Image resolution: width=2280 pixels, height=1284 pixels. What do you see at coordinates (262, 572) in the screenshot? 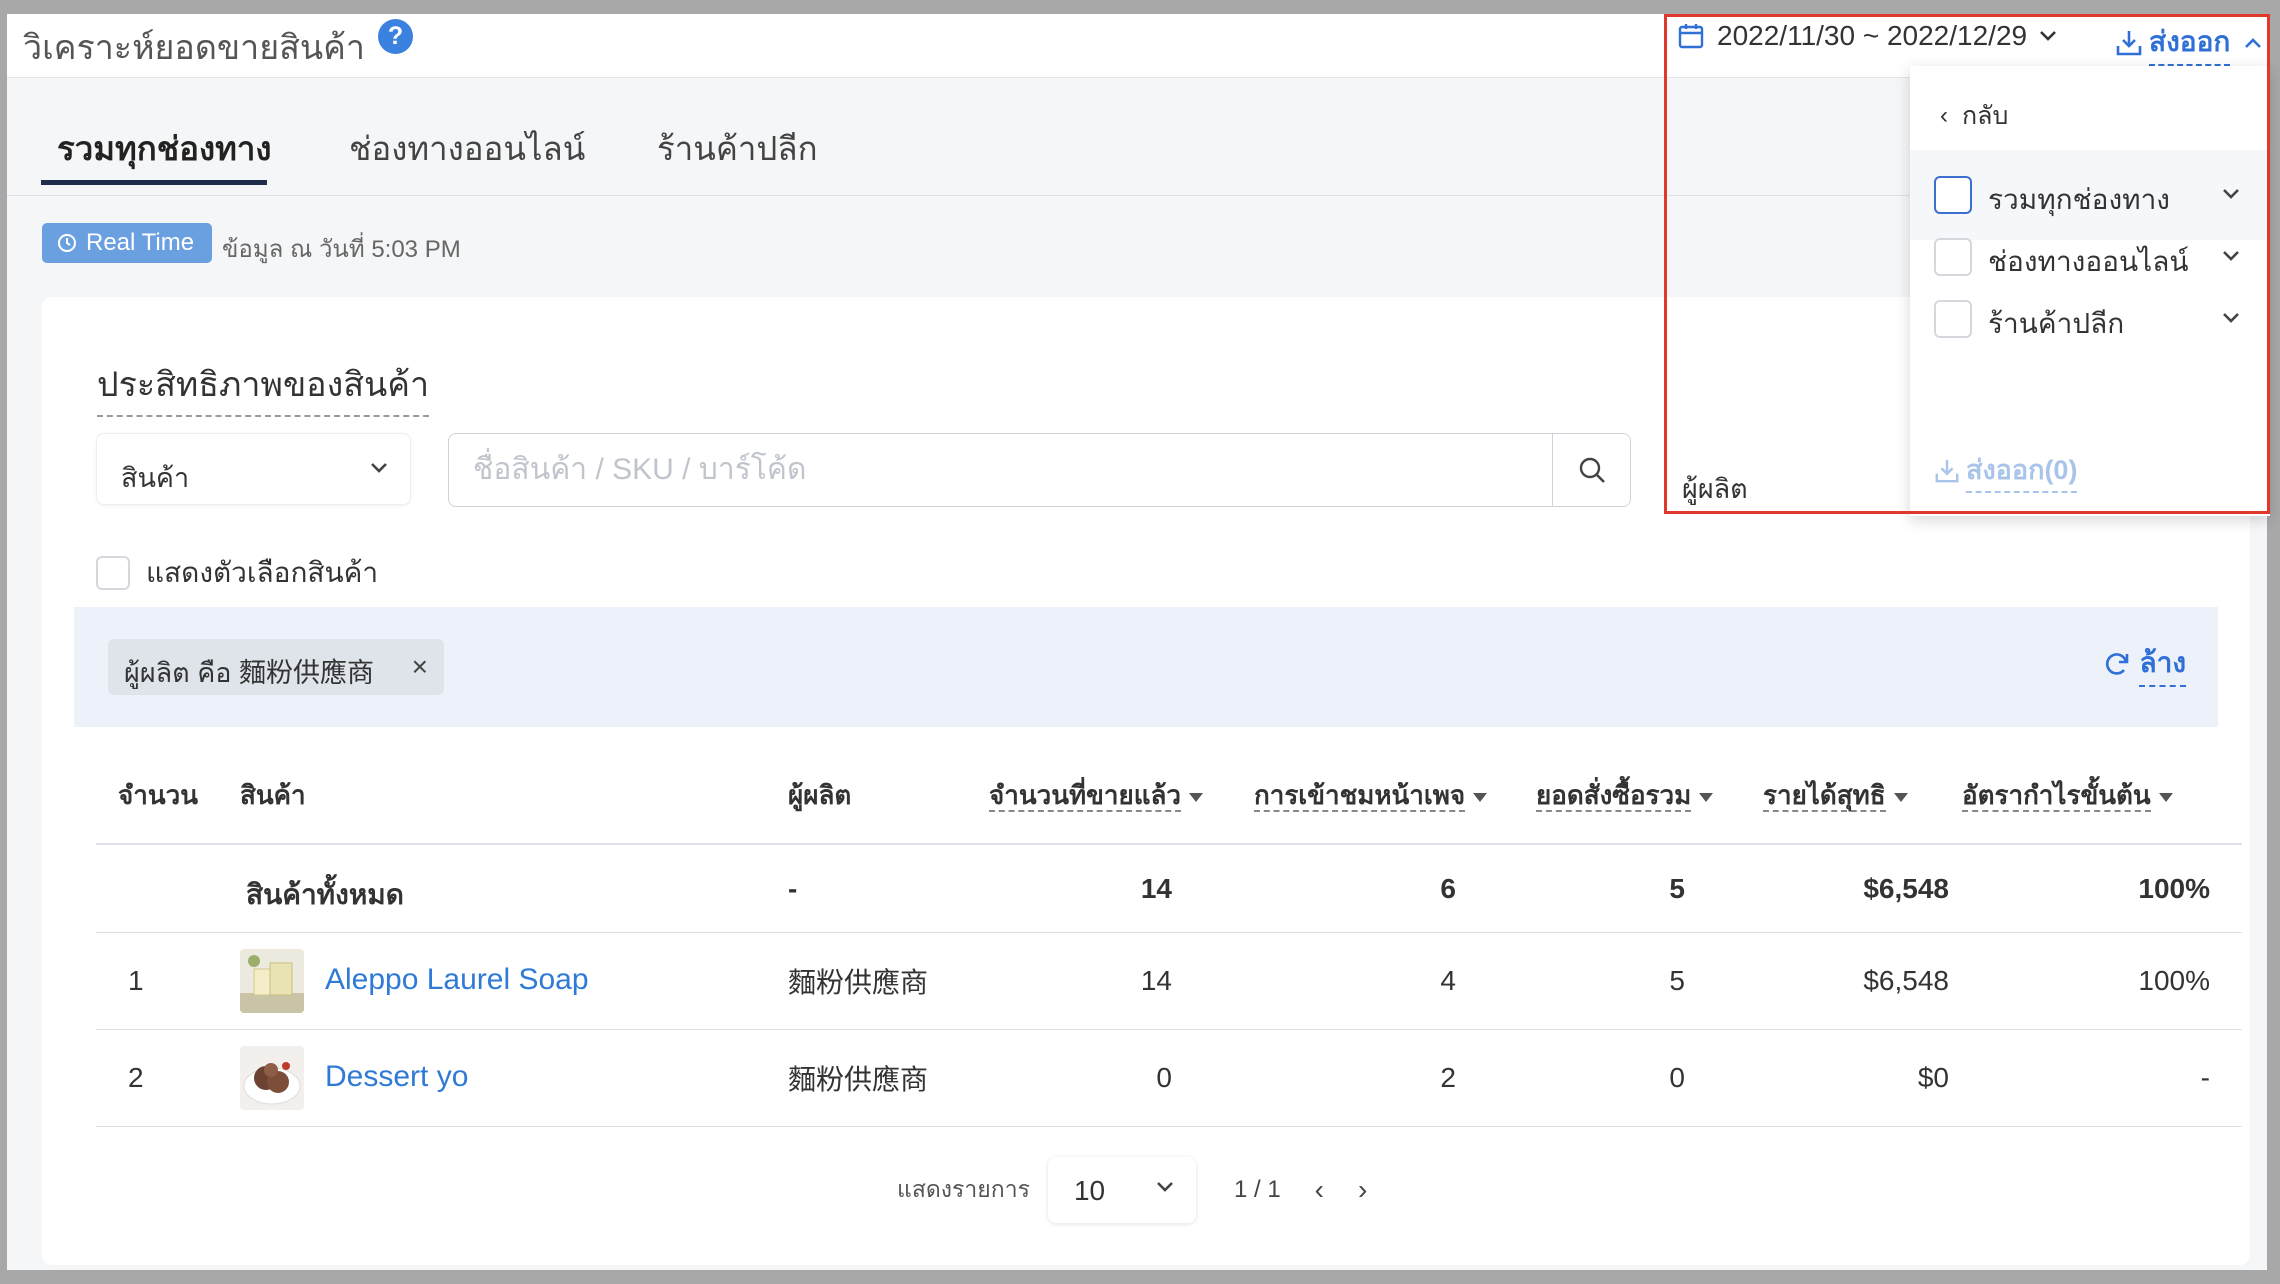
I see `show-options-label: แสดงตัวเลือกสินค้า` at bounding box center [262, 572].